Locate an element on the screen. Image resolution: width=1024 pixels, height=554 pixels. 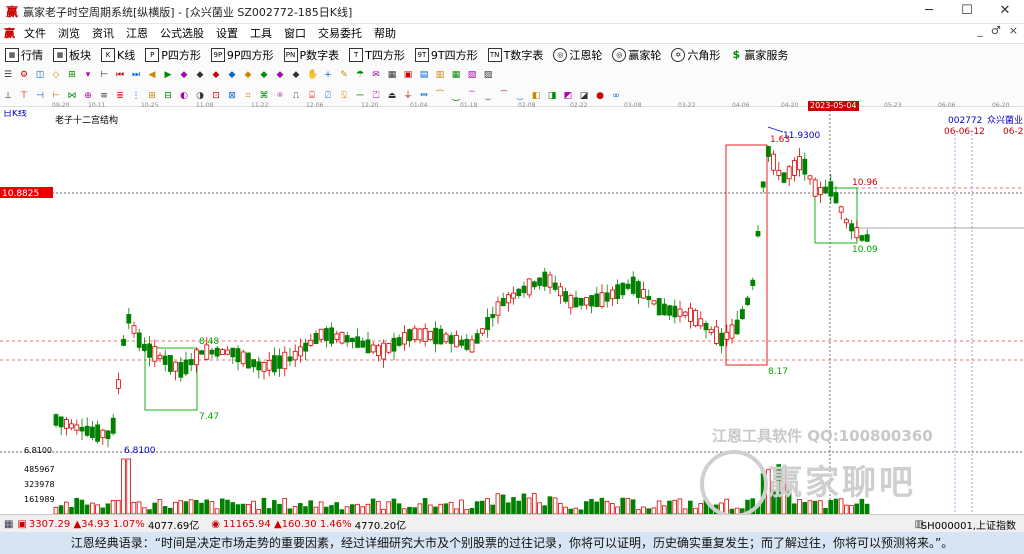
line-tool-35-icon: ◨ is located at coordinates (552, 96).